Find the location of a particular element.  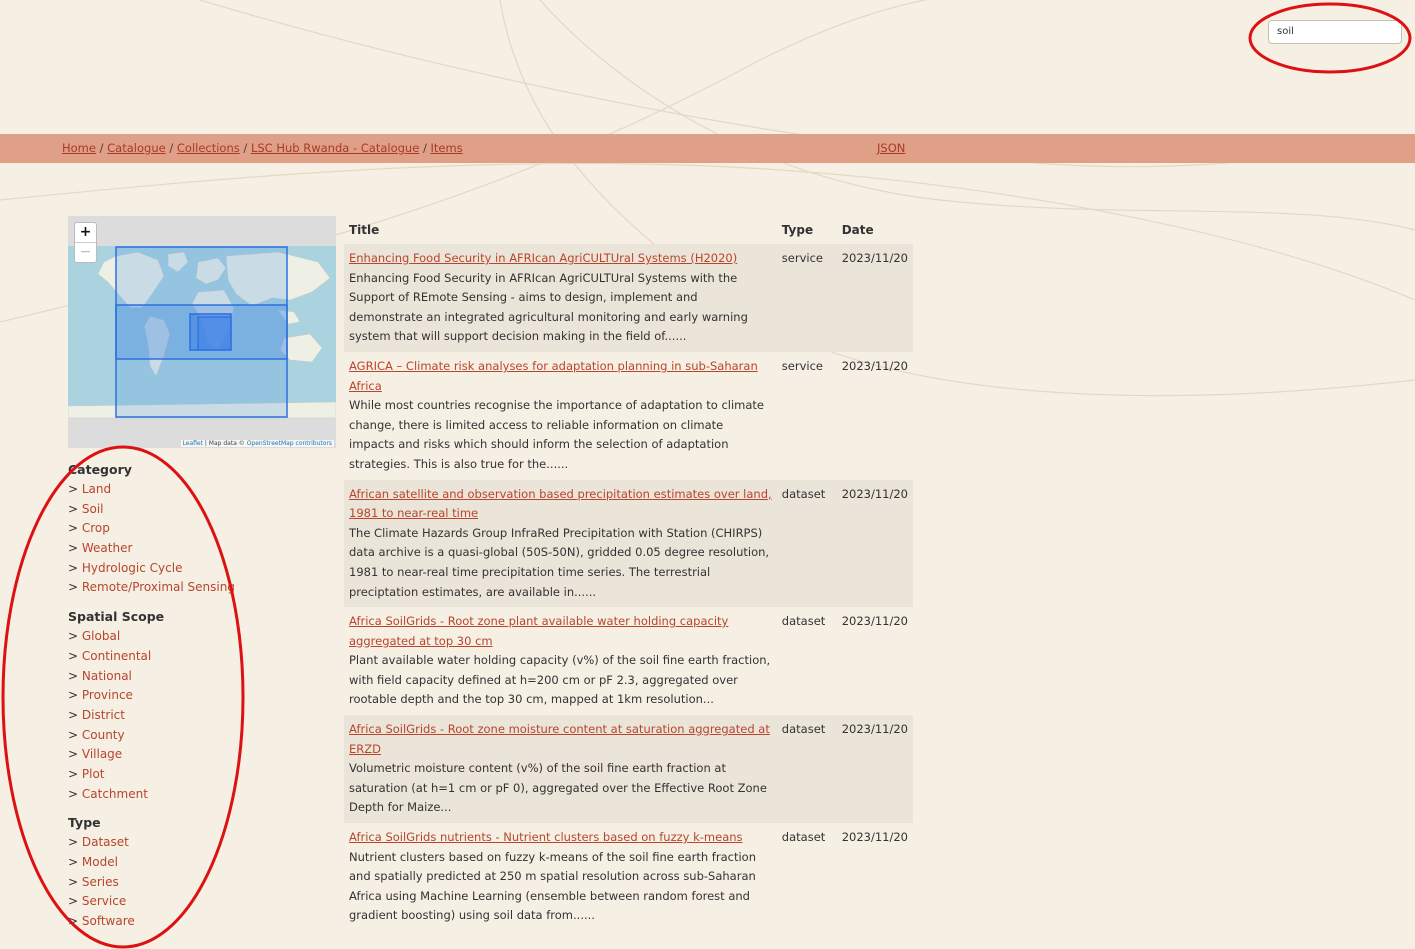

facet-link-county: County is located at coordinates (103, 735).